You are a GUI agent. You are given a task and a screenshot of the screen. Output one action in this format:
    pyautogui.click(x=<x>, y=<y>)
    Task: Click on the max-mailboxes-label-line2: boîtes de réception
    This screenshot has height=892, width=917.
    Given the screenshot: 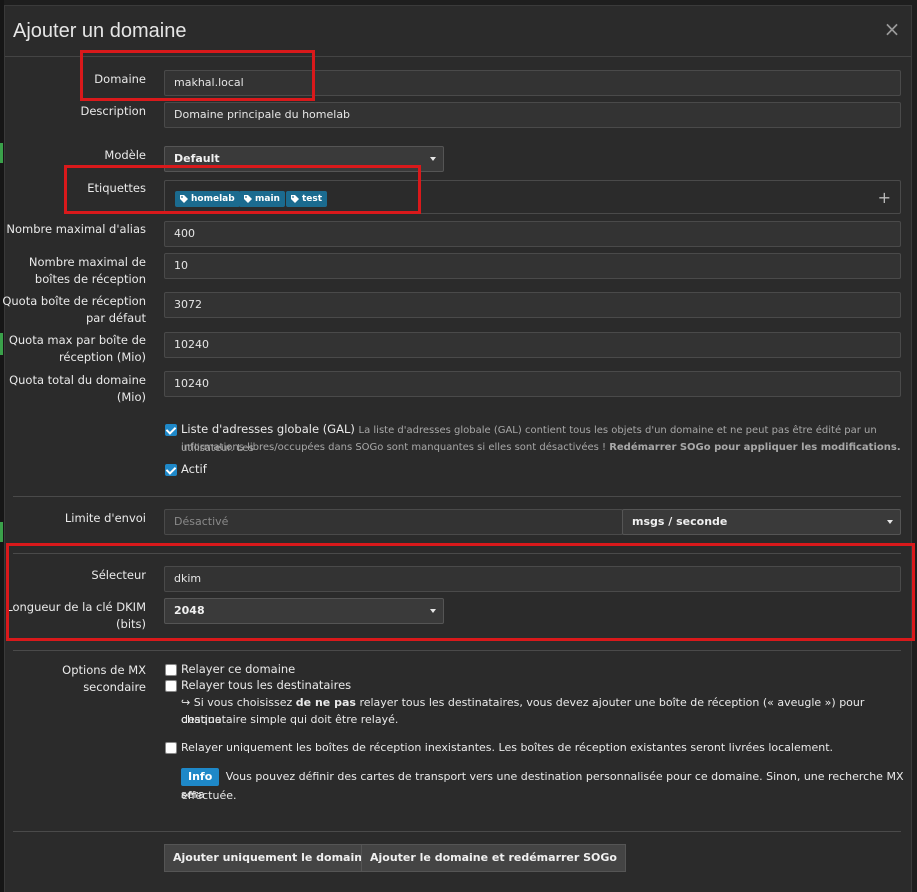 What is the action you would take?
    pyautogui.click(x=90, y=279)
    